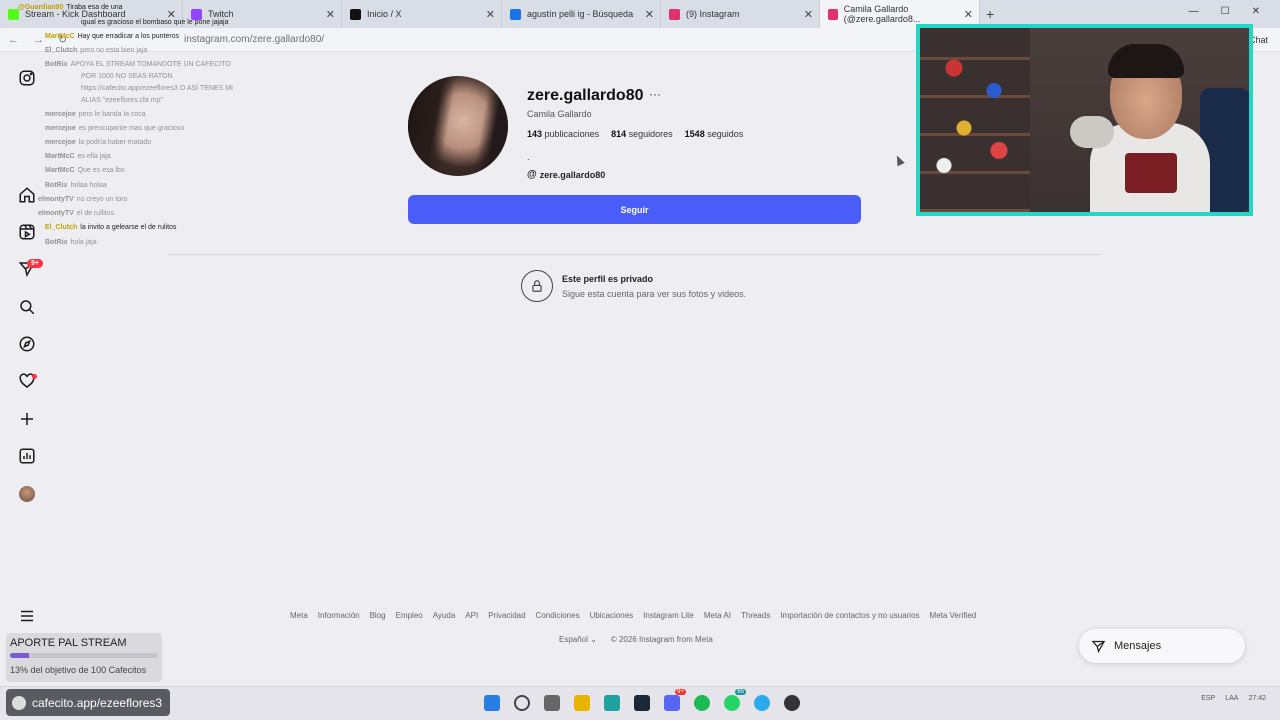 The image size is (1280, 720). Describe the element at coordinates (642, 703) in the screenshot. I see `steam-icon` at that location.